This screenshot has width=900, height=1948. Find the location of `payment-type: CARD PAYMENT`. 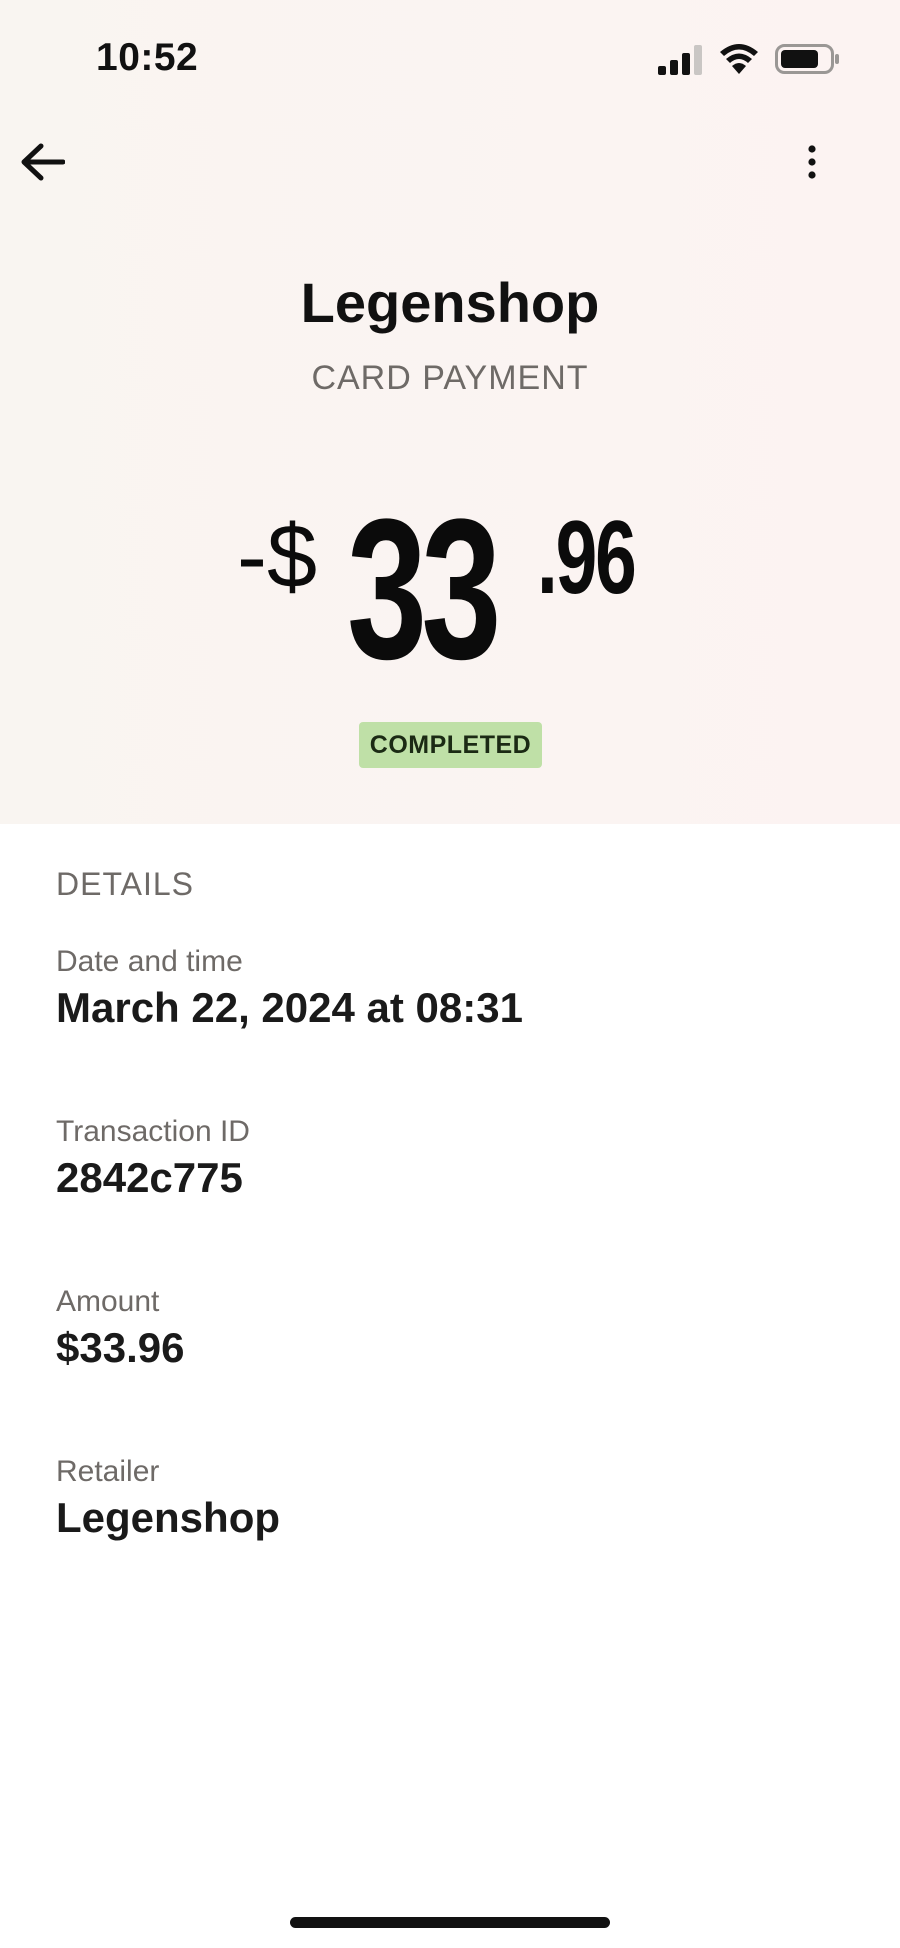

payment-type: CARD PAYMENT is located at coordinates (450, 378).